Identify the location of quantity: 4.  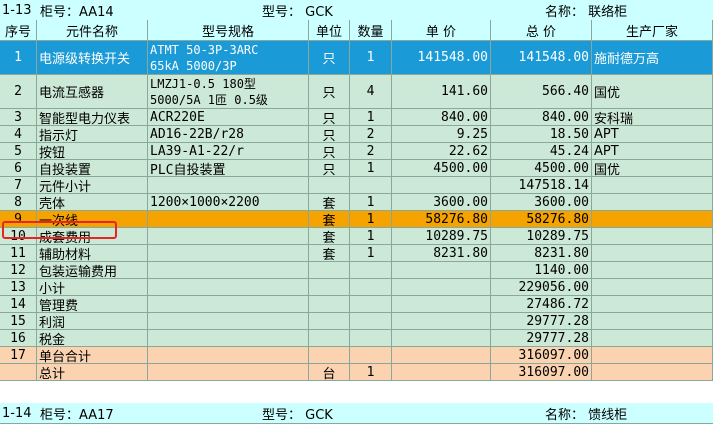
(371, 92).